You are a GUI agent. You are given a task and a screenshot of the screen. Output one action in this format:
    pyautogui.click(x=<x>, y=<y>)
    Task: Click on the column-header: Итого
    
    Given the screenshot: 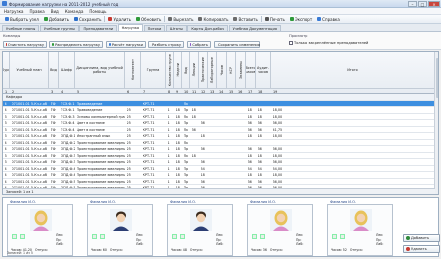 What is the action you would take?
    pyautogui.click(x=353, y=70)
    